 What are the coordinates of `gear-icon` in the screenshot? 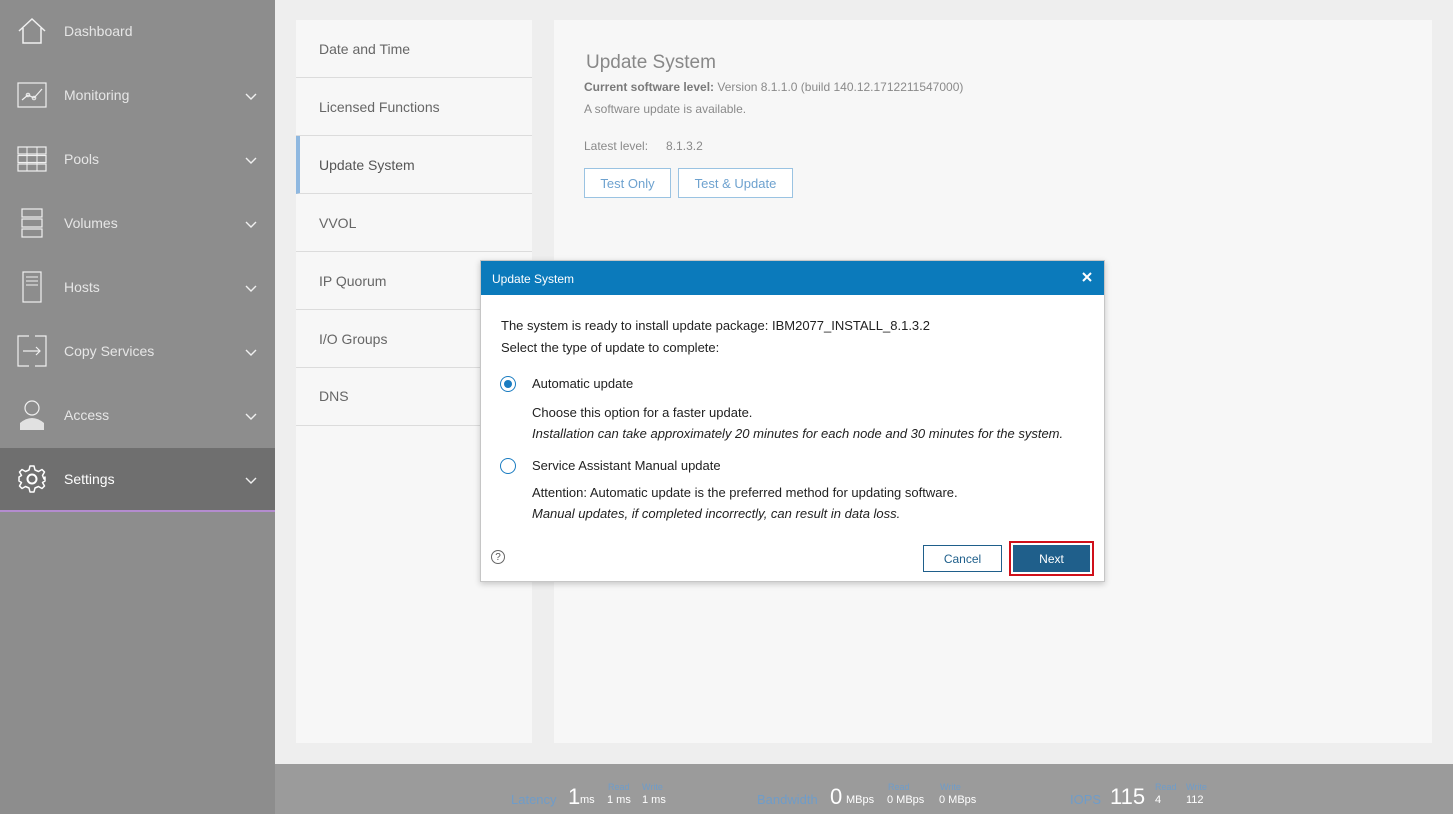 It's located at (32, 479).